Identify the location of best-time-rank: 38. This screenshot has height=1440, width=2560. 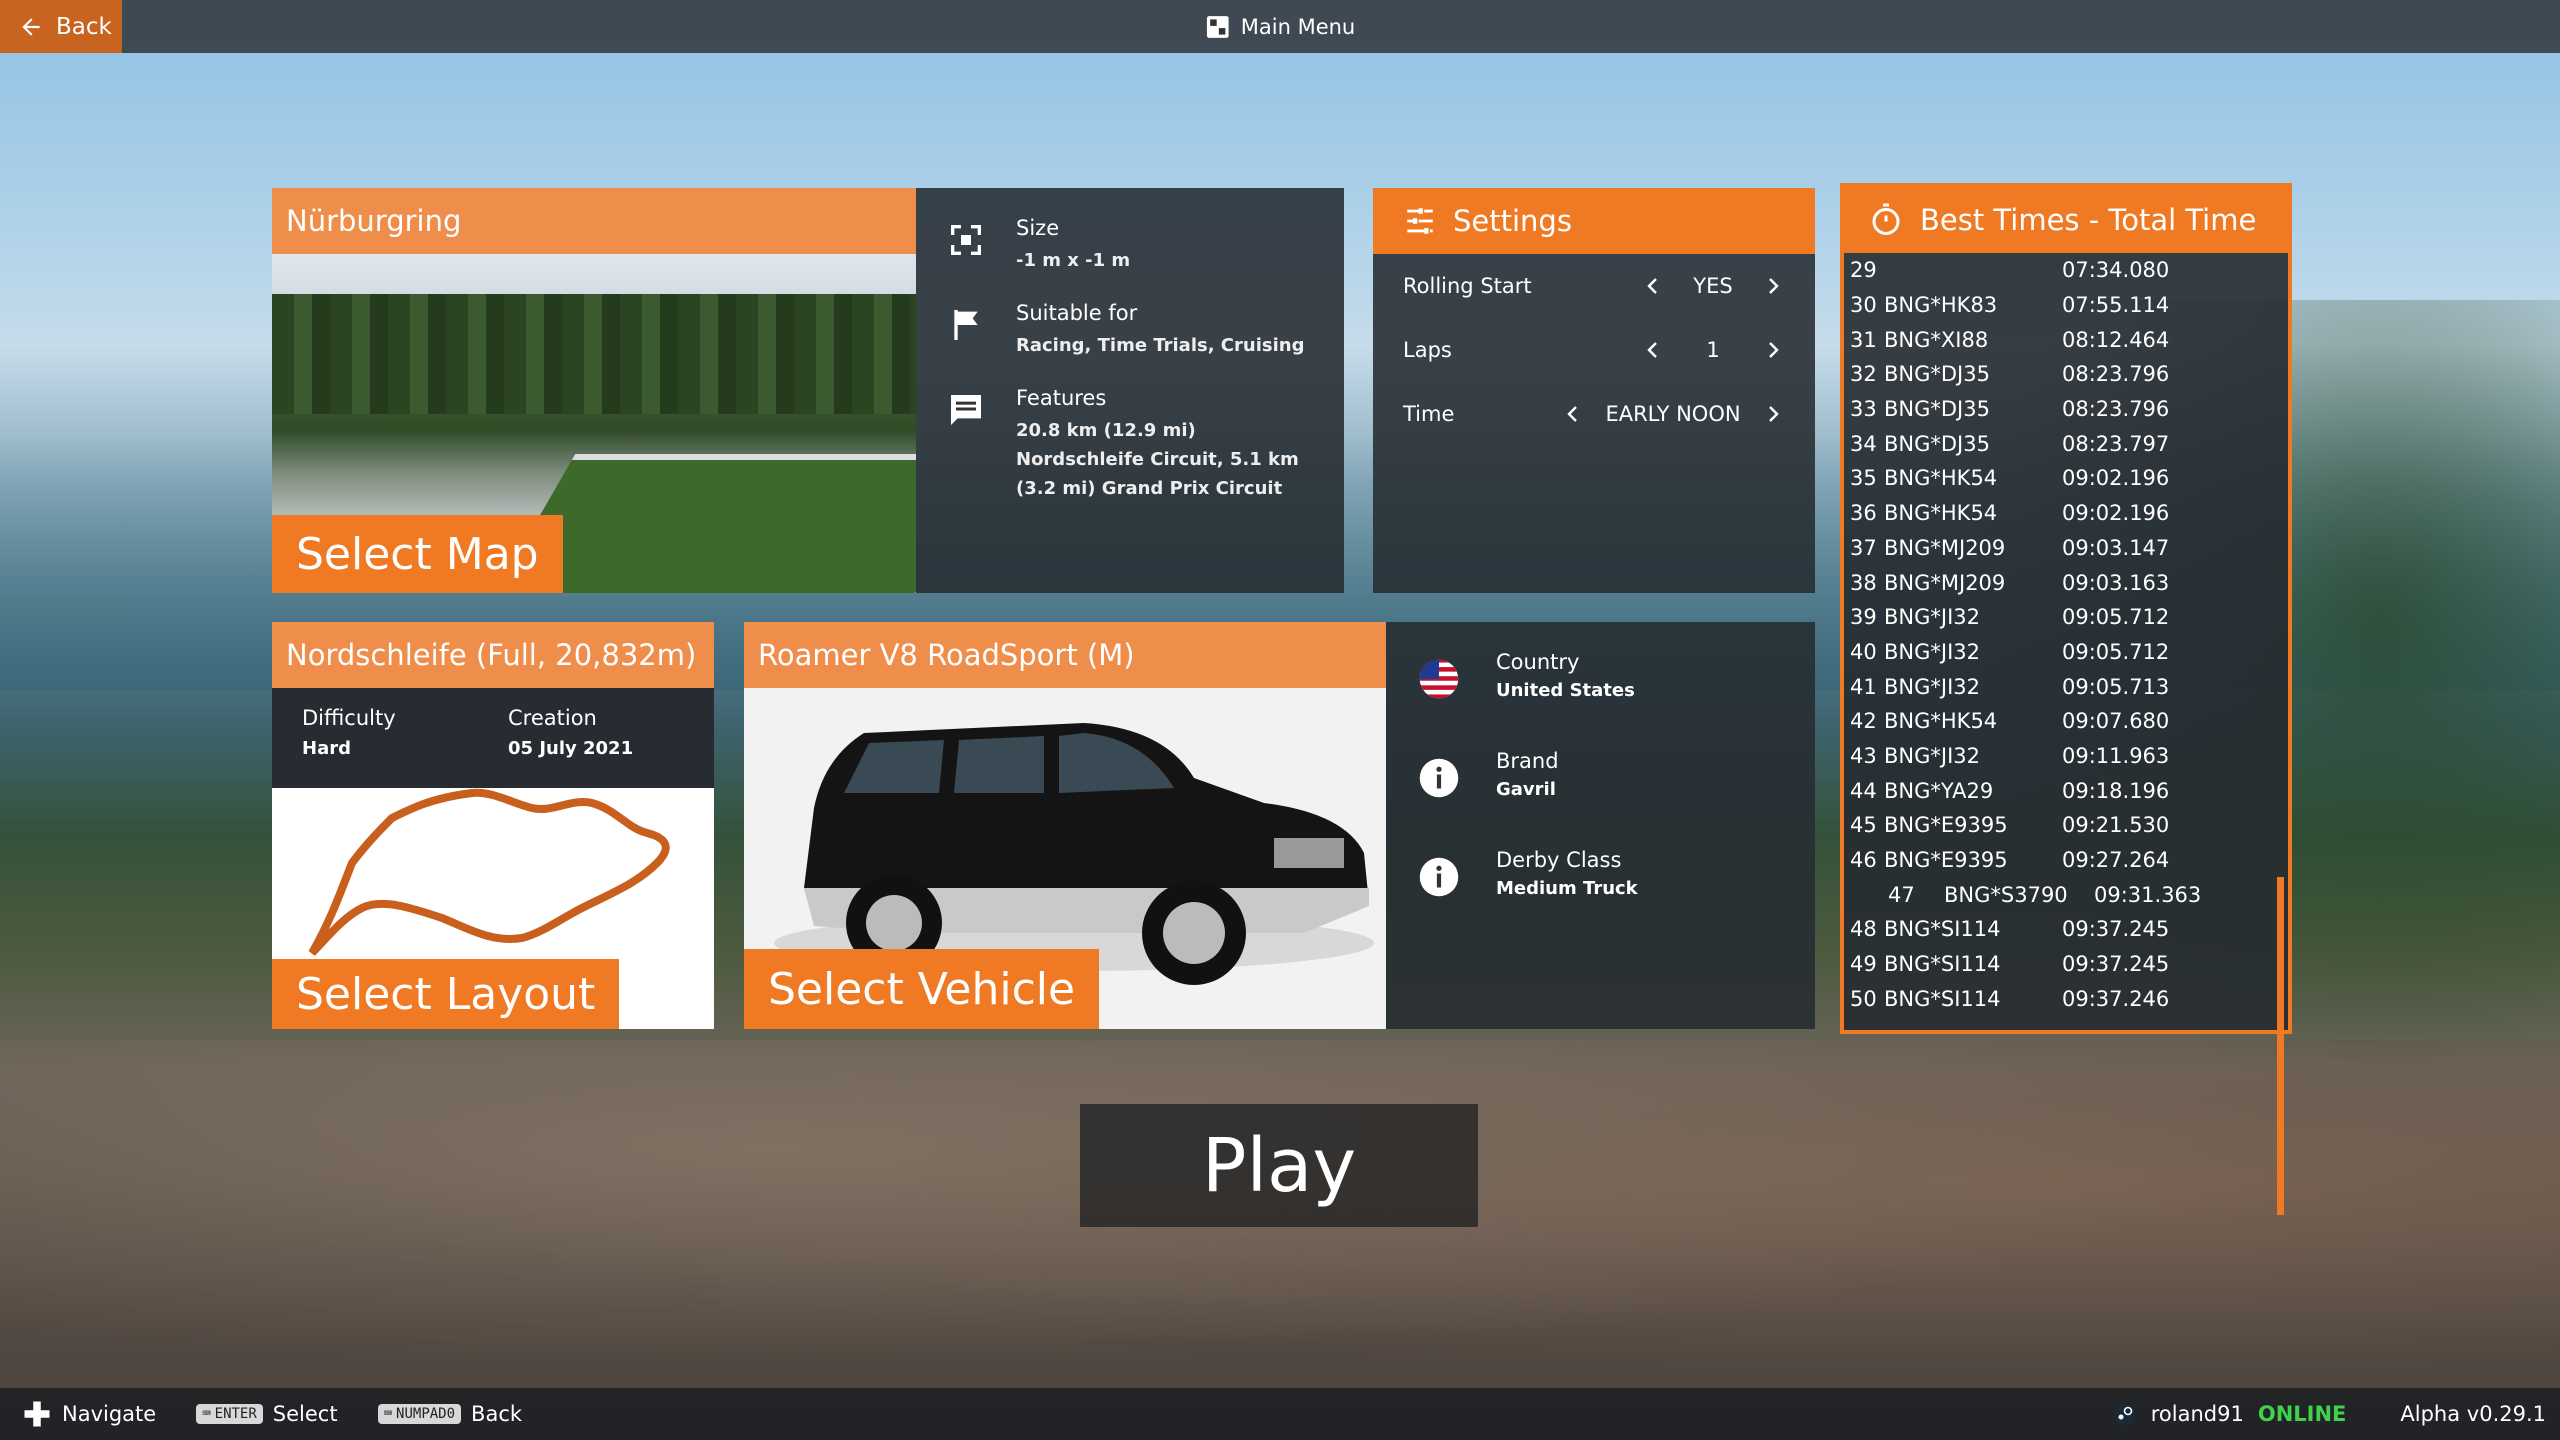
(1863, 582).